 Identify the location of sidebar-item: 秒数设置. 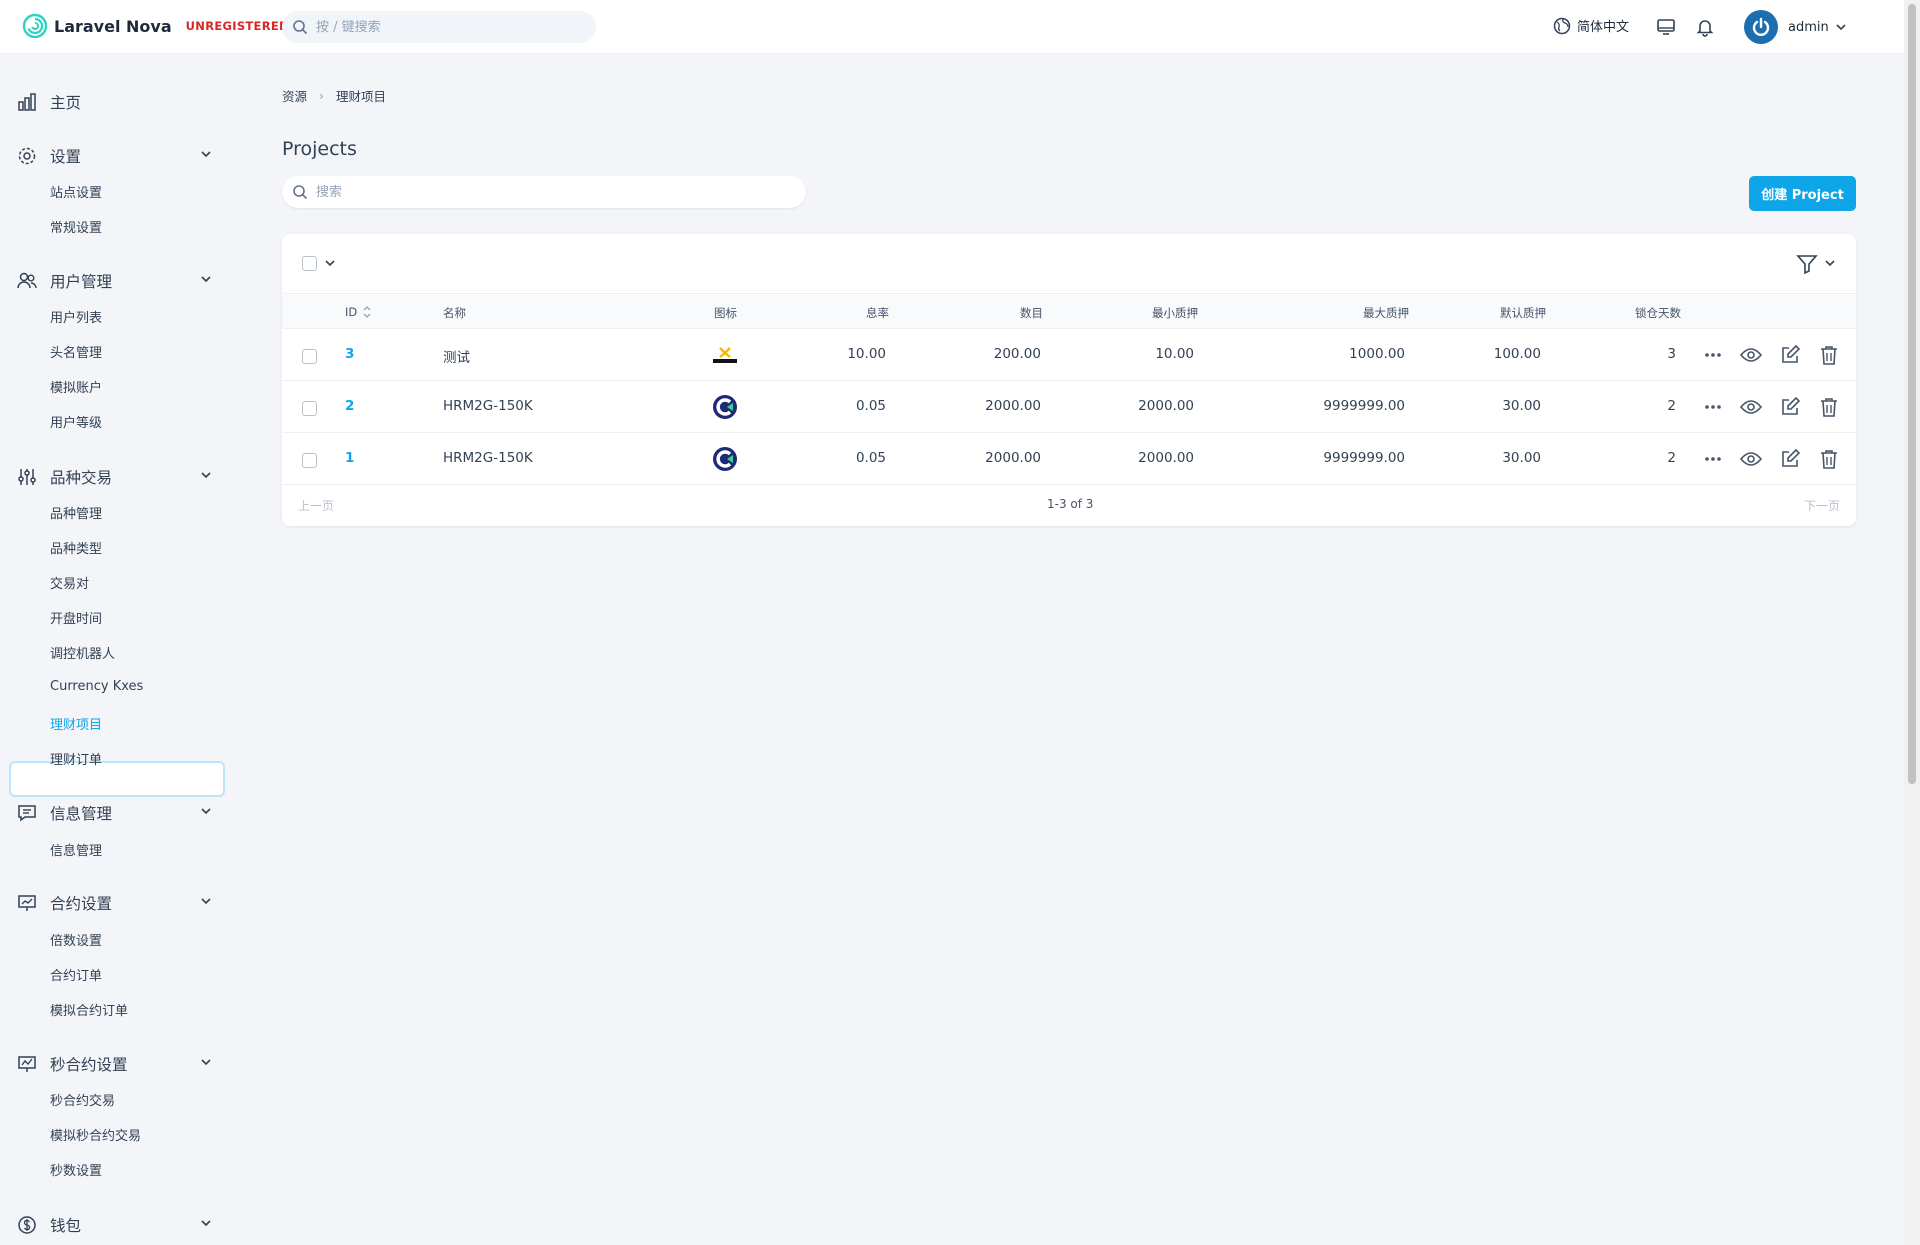
(76, 1169).